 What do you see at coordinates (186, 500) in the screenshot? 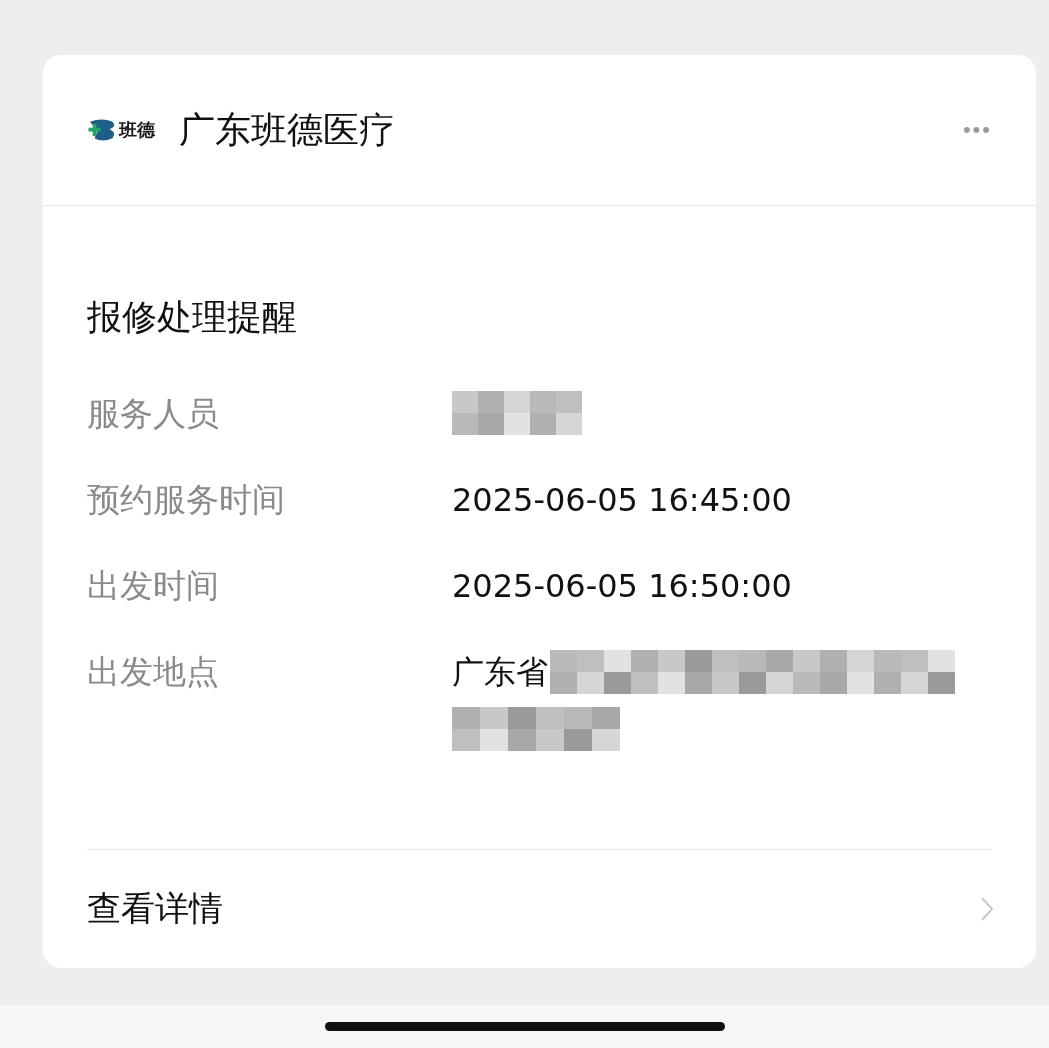
I see `field-label: 预约服务时间` at bounding box center [186, 500].